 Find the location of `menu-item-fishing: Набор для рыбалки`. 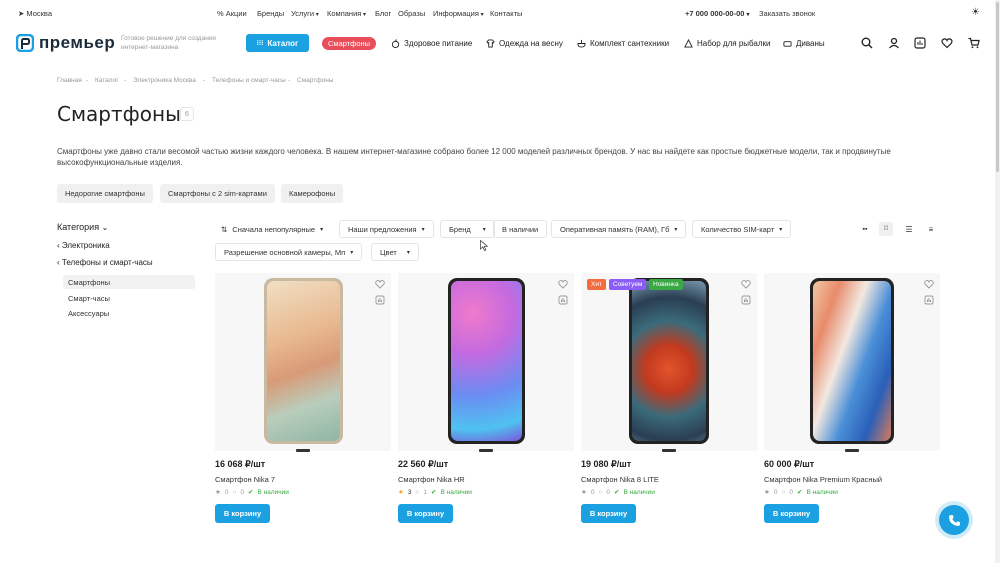

menu-item-fishing: Набор для рыбалки is located at coordinates (727, 43).